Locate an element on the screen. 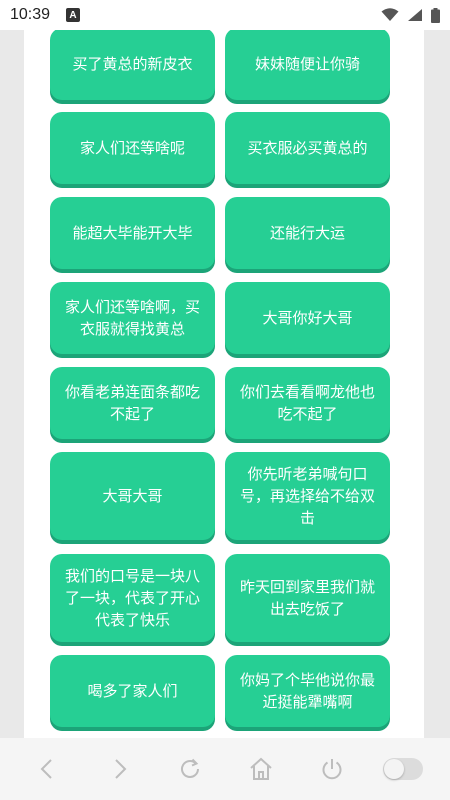 The width and height of the screenshot is (450, 800). toggle-switch is located at coordinates (402, 769).